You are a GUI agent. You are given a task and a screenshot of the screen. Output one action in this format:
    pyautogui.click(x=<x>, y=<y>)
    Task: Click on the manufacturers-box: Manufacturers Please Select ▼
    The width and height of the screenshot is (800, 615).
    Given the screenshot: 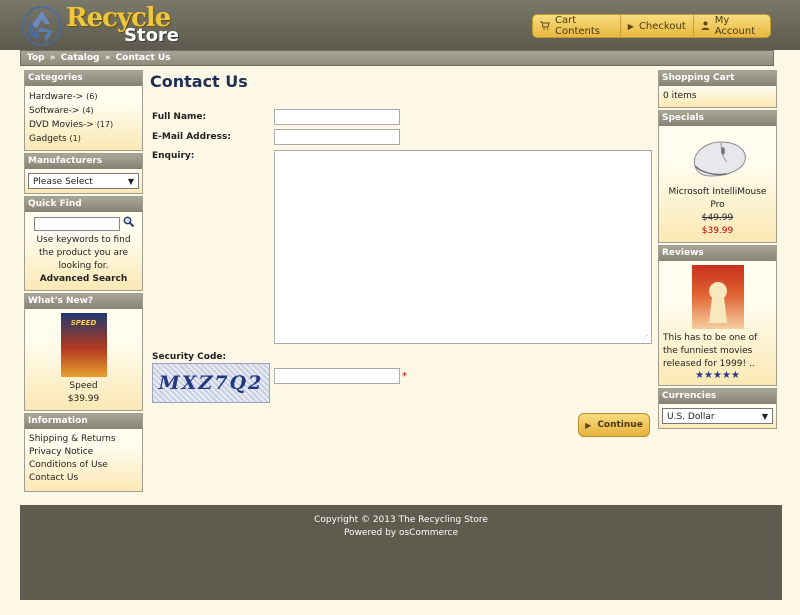 What is the action you would take?
    pyautogui.click(x=83, y=173)
    